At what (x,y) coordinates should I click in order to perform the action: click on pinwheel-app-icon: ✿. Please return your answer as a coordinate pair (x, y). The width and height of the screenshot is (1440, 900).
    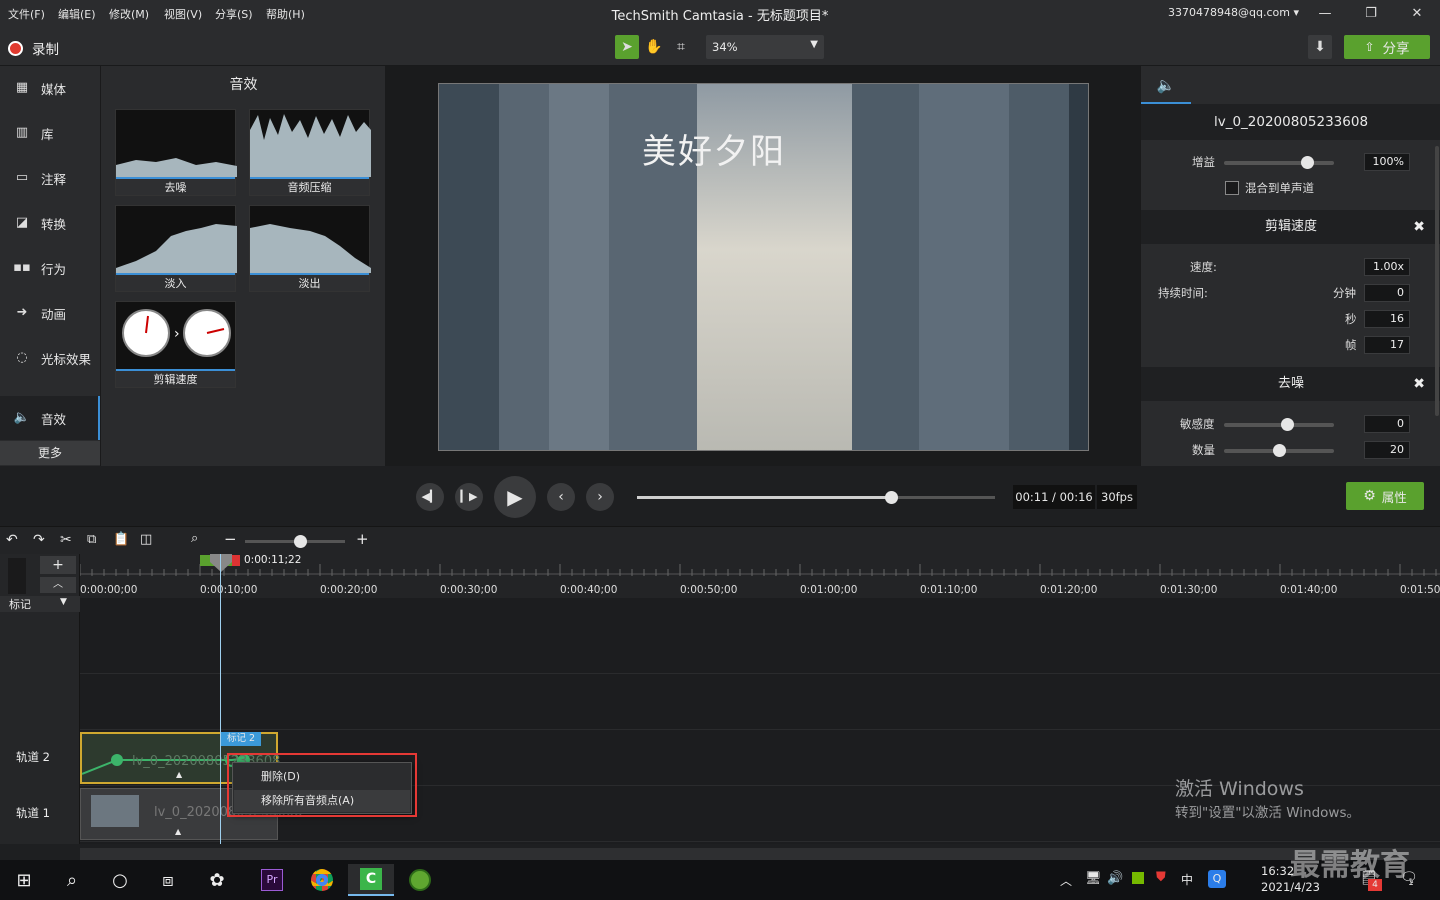
    Looking at the image, I should click on (217, 880).